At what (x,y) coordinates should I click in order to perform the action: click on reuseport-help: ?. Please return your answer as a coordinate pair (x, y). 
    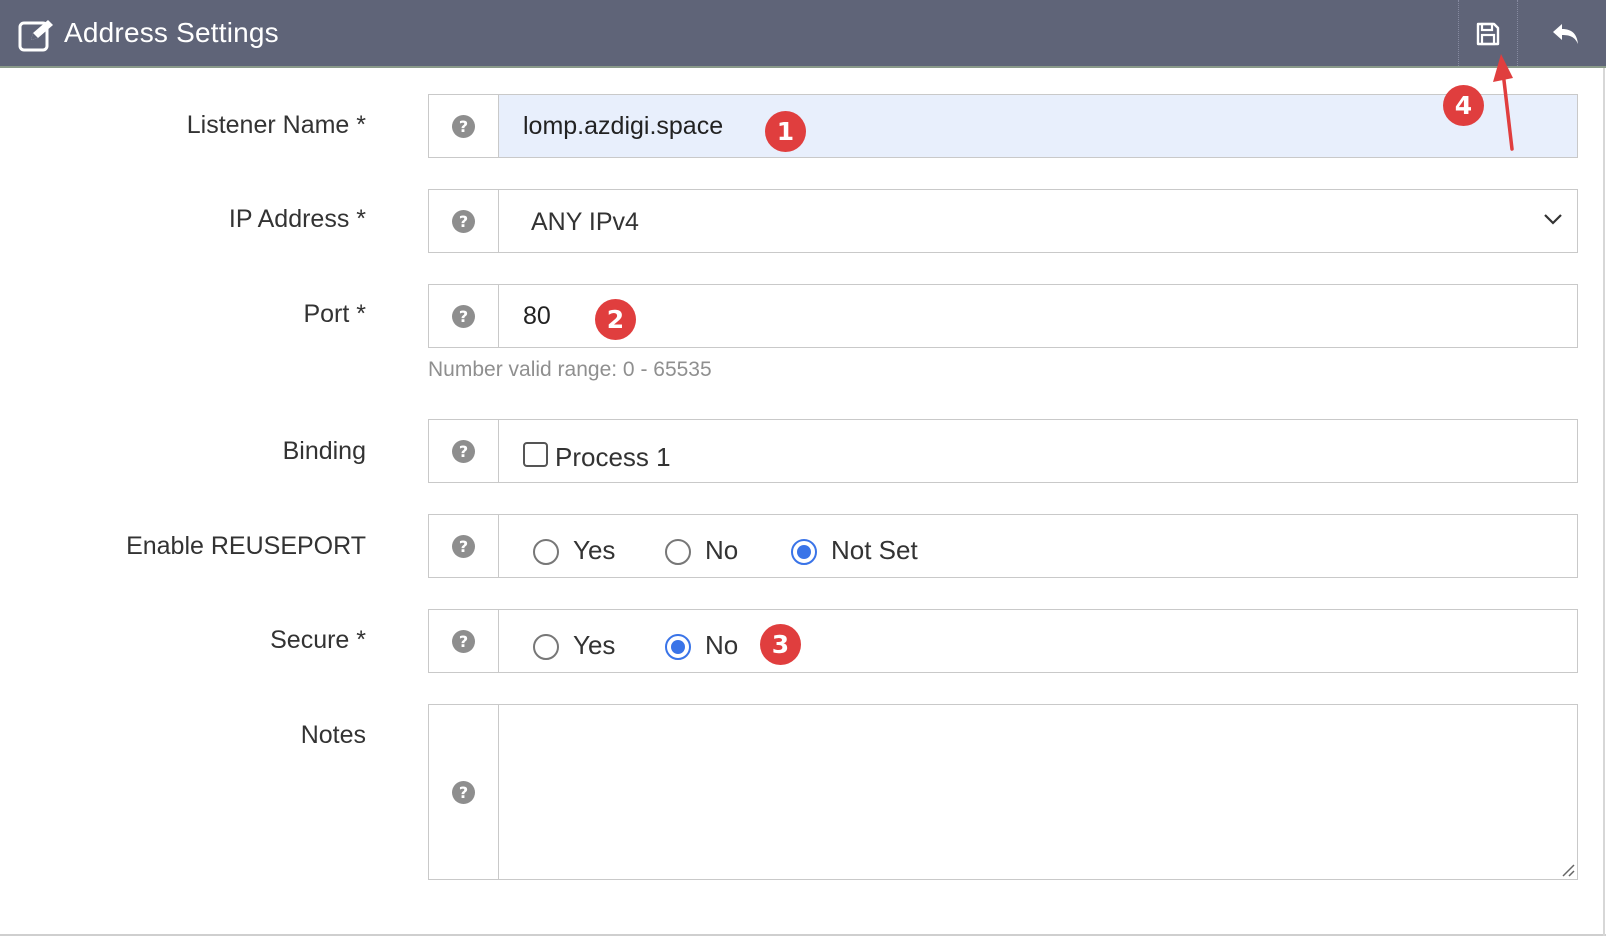
    Looking at the image, I should click on (464, 546).